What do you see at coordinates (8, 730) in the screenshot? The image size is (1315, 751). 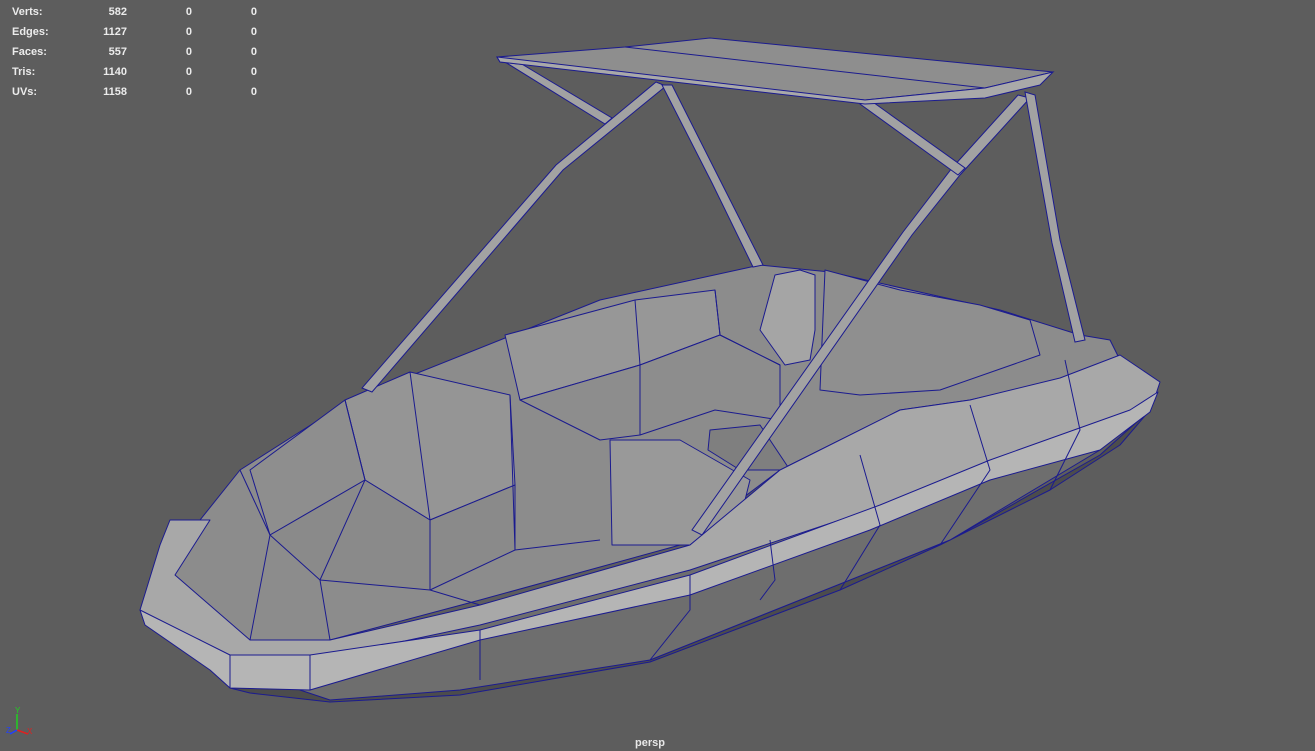 I see `axis-z-label: Z` at bounding box center [8, 730].